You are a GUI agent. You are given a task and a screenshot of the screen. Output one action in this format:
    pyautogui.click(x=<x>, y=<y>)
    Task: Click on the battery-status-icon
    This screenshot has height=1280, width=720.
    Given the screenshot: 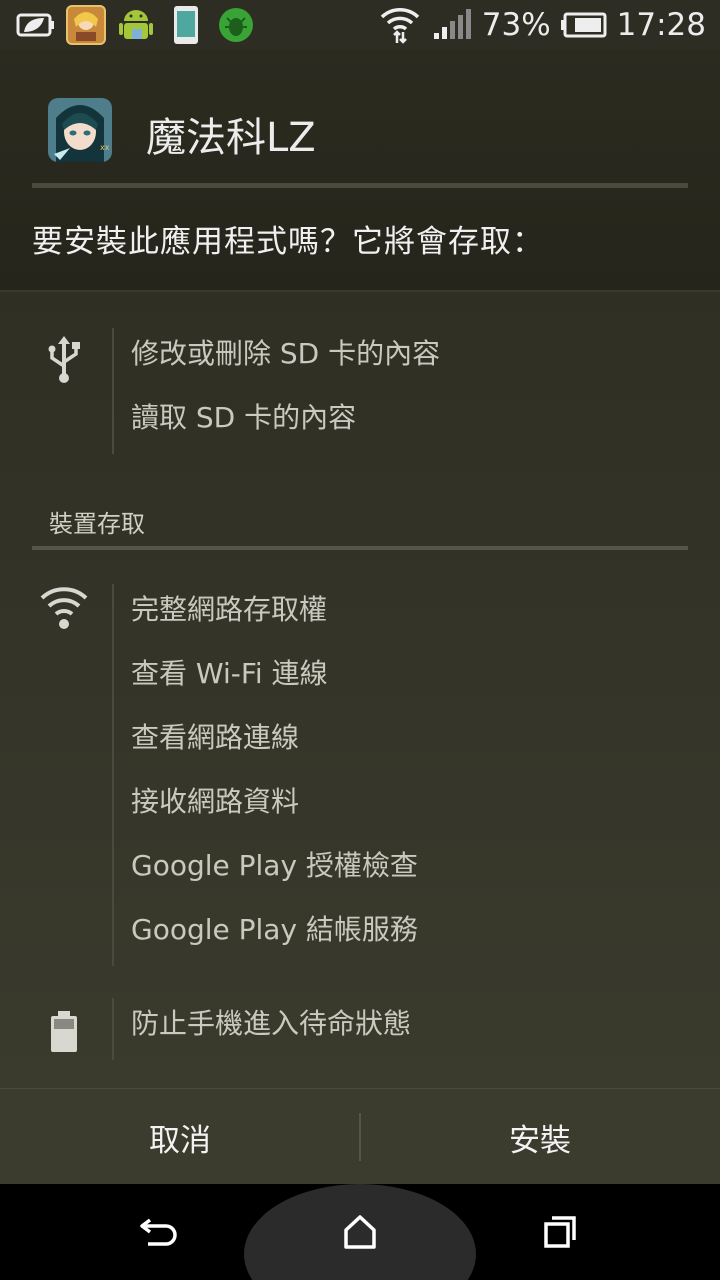 What is the action you would take?
    pyautogui.click(x=583, y=25)
    